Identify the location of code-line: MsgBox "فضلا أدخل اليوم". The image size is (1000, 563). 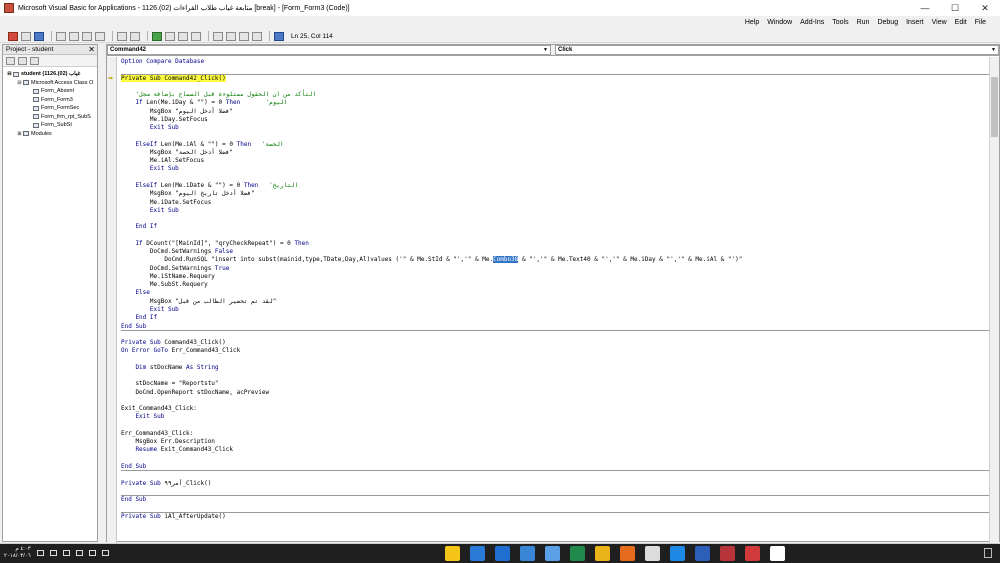
(556, 112).